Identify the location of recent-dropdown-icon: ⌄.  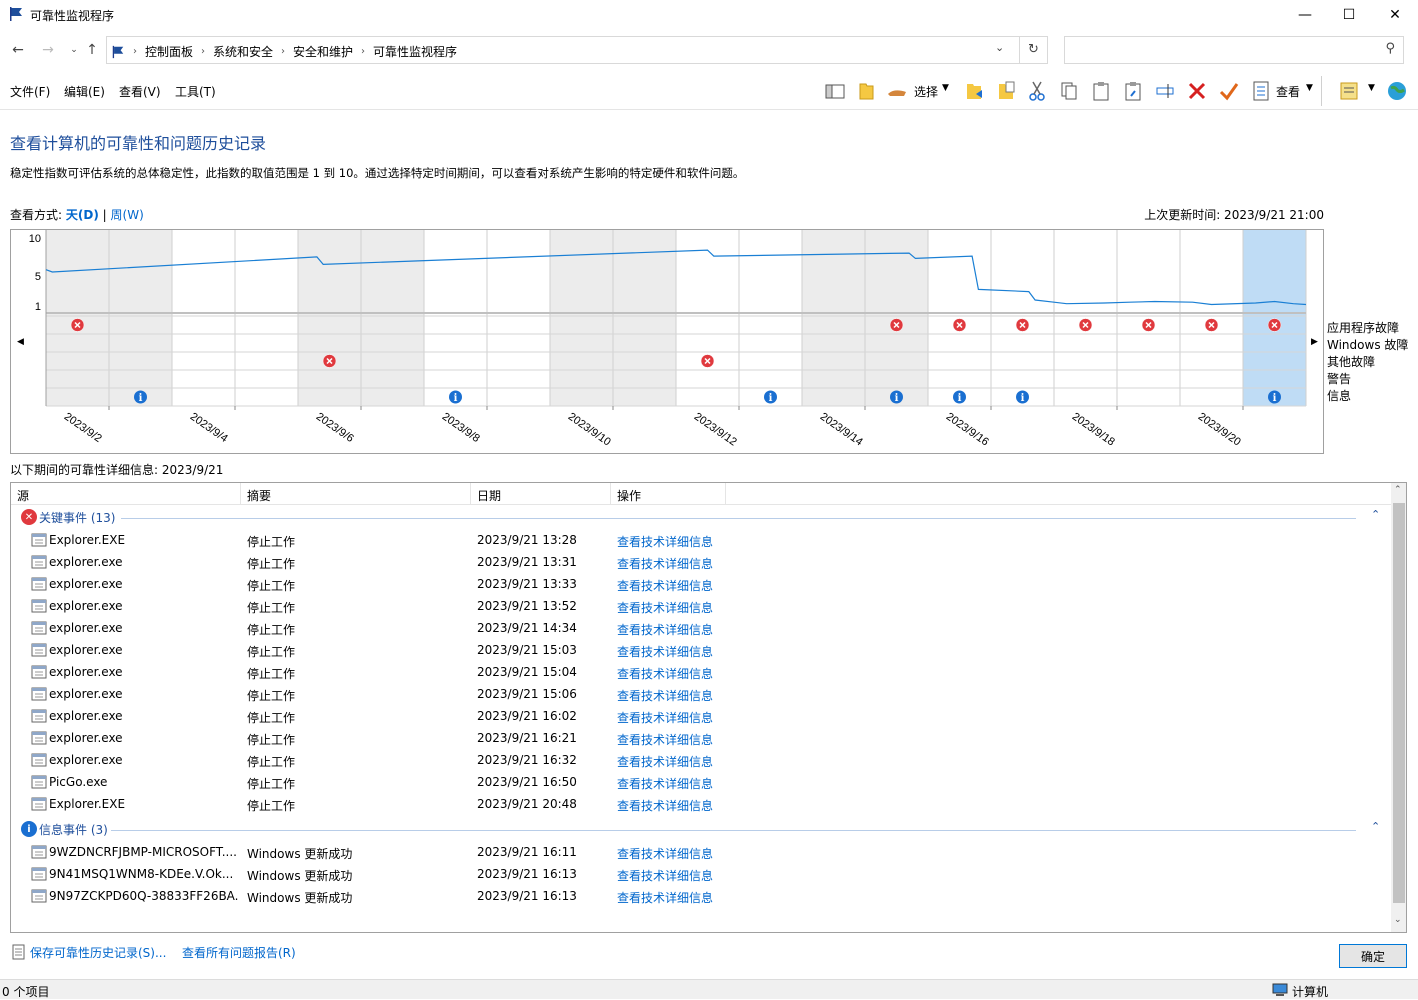
(74, 50).